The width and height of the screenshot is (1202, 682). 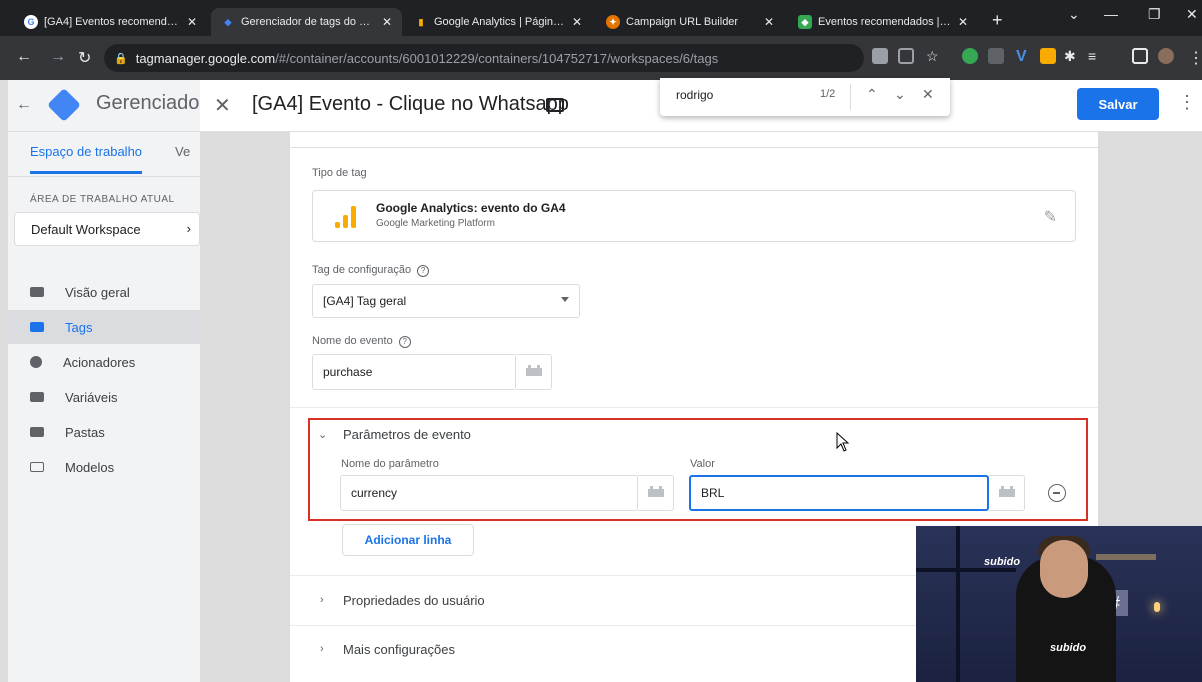 What do you see at coordinates (346, 216) in the screenshot?
I see `google-analytics-icon` at bounding box center [346, 216].